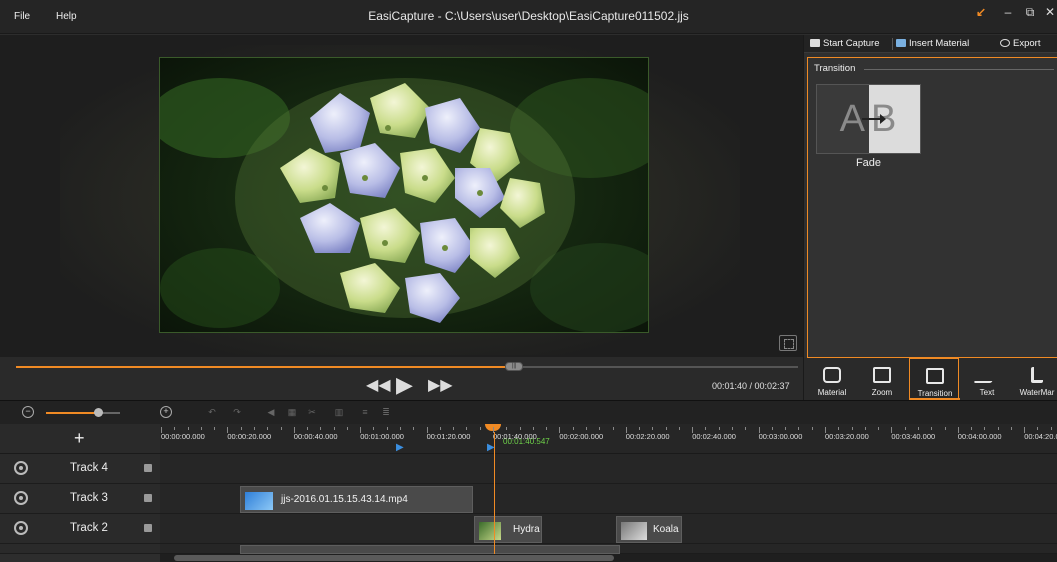 Image resolution: width=1057 pixels, height=562 pixels. I want to click on maximize-icon: ⧉, so click(1030, 12).